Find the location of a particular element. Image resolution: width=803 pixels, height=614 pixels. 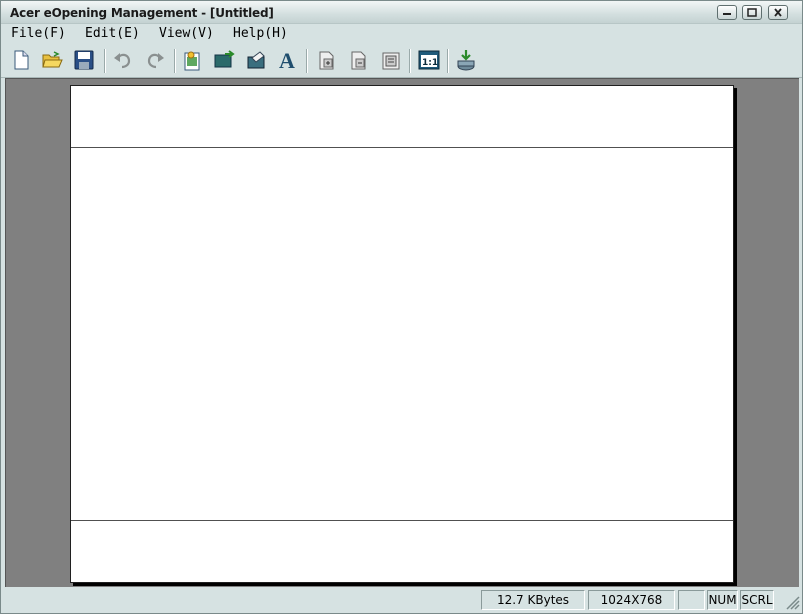

maximize-button is located at coordinates (752, 12).